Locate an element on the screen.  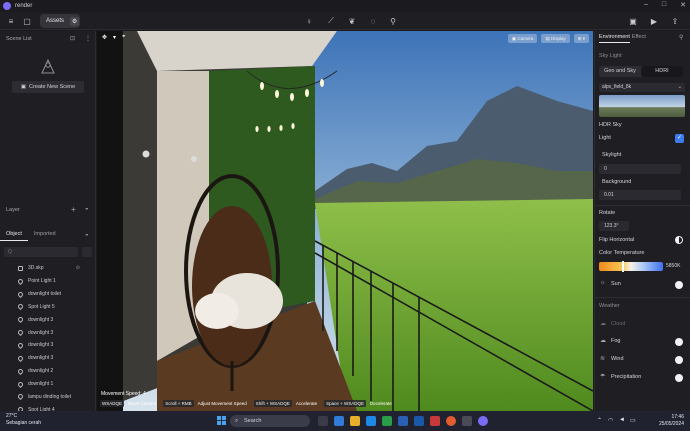
precipitation-toggle is located at coordinates (679, 378).